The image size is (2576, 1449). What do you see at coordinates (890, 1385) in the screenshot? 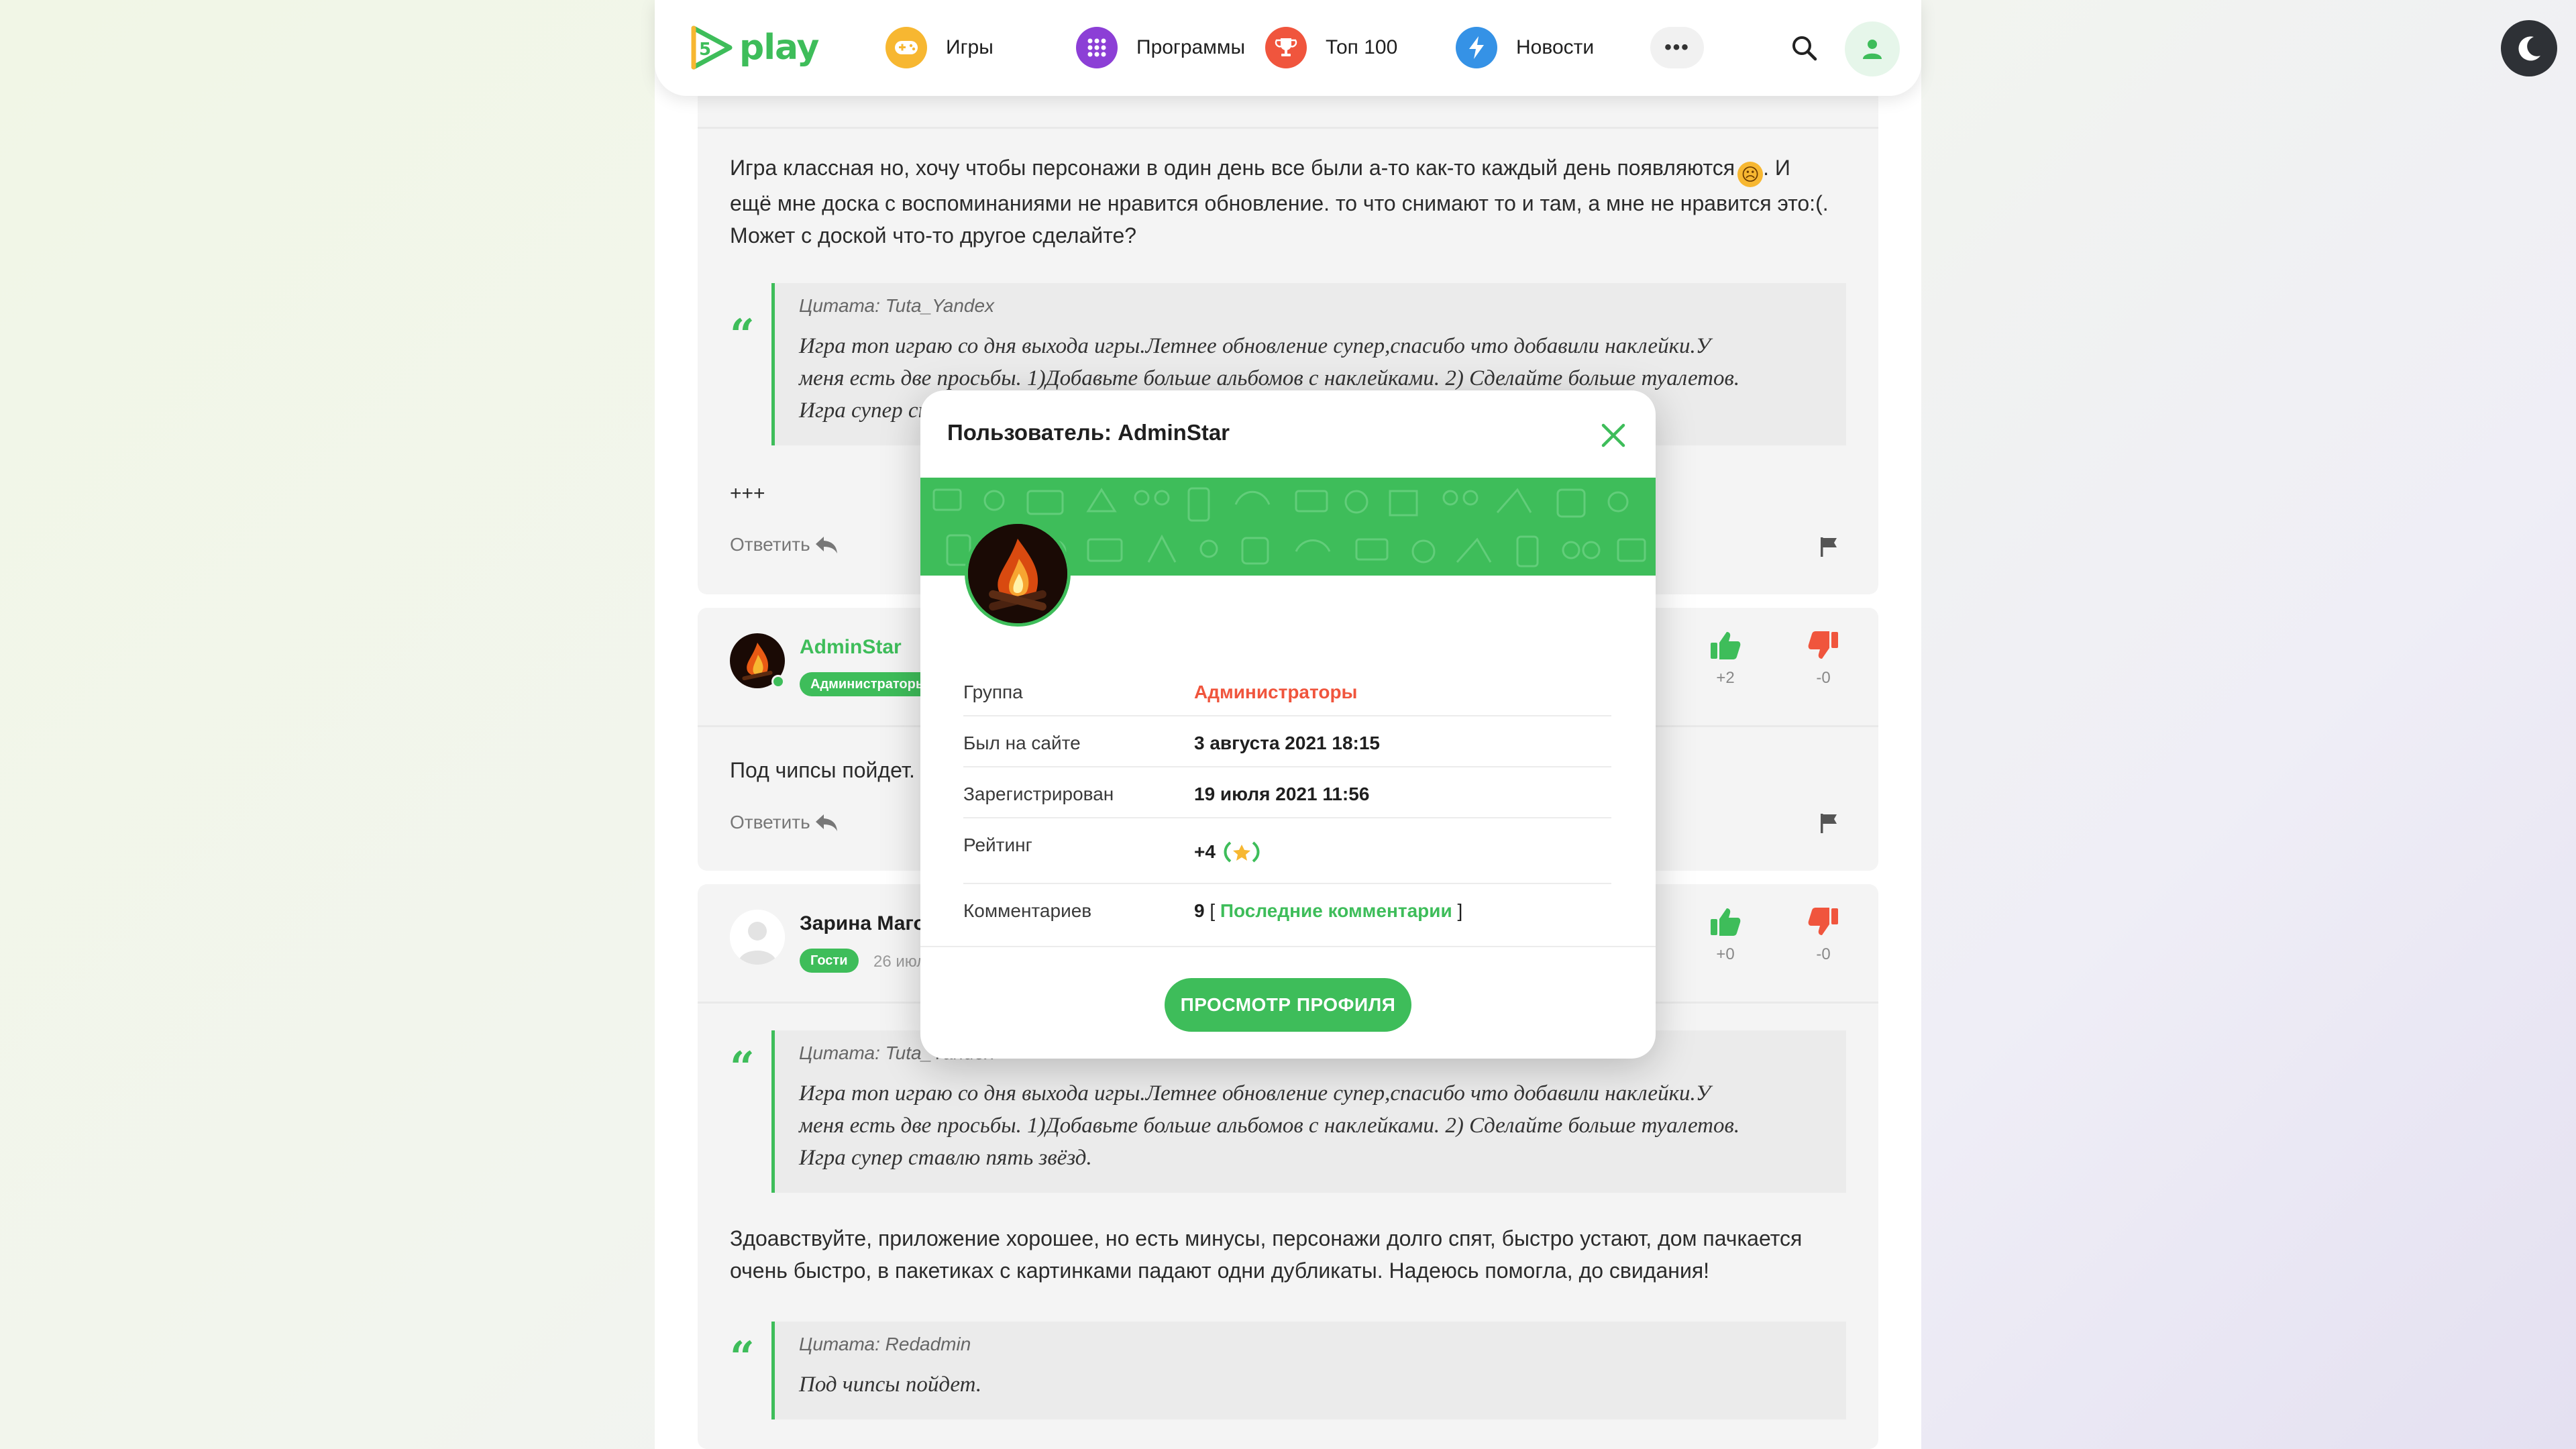
I see `quote-body: Под чипсы пойдет.` at bounding box center [890, 1385].